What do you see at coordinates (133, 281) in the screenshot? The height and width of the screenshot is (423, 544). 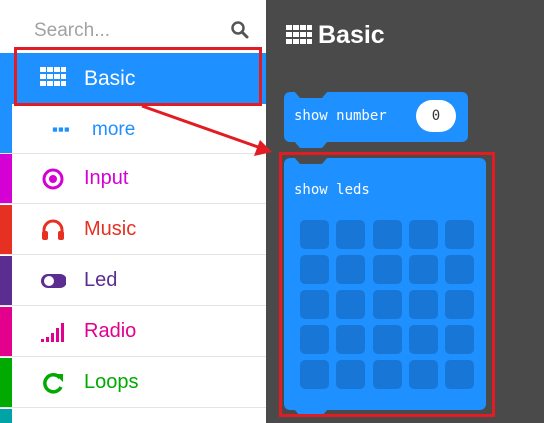 I see `category-led: Led` at bounding box center [133, 281].